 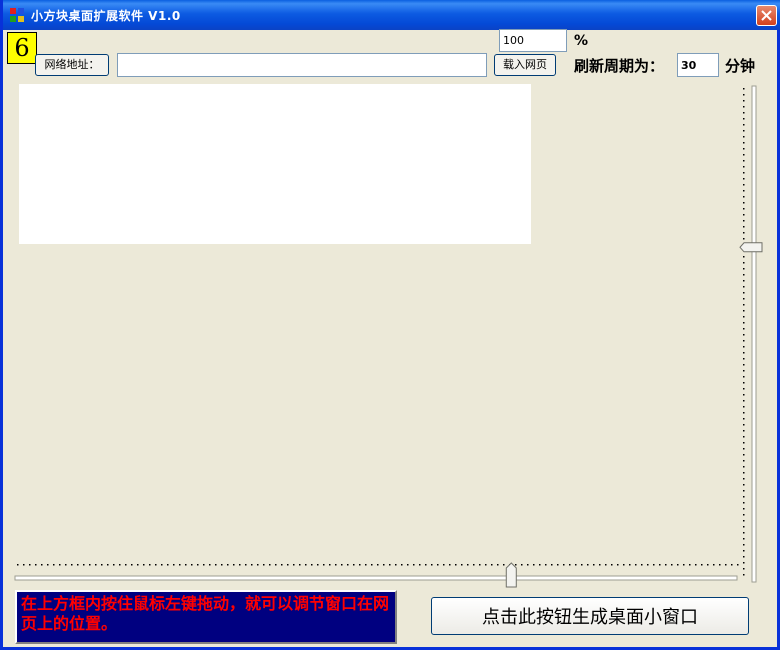 What do you see at coordinates (750, 334) in the screenshot?
I see `vertical-position-slider` at bounding box center [750, 334].